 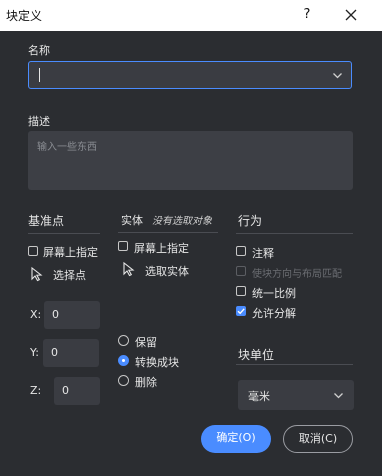 What do you see at coordinates (36, 390) in the screenshot?
I see `z-label: Z:` at bounding box center [36, 390].